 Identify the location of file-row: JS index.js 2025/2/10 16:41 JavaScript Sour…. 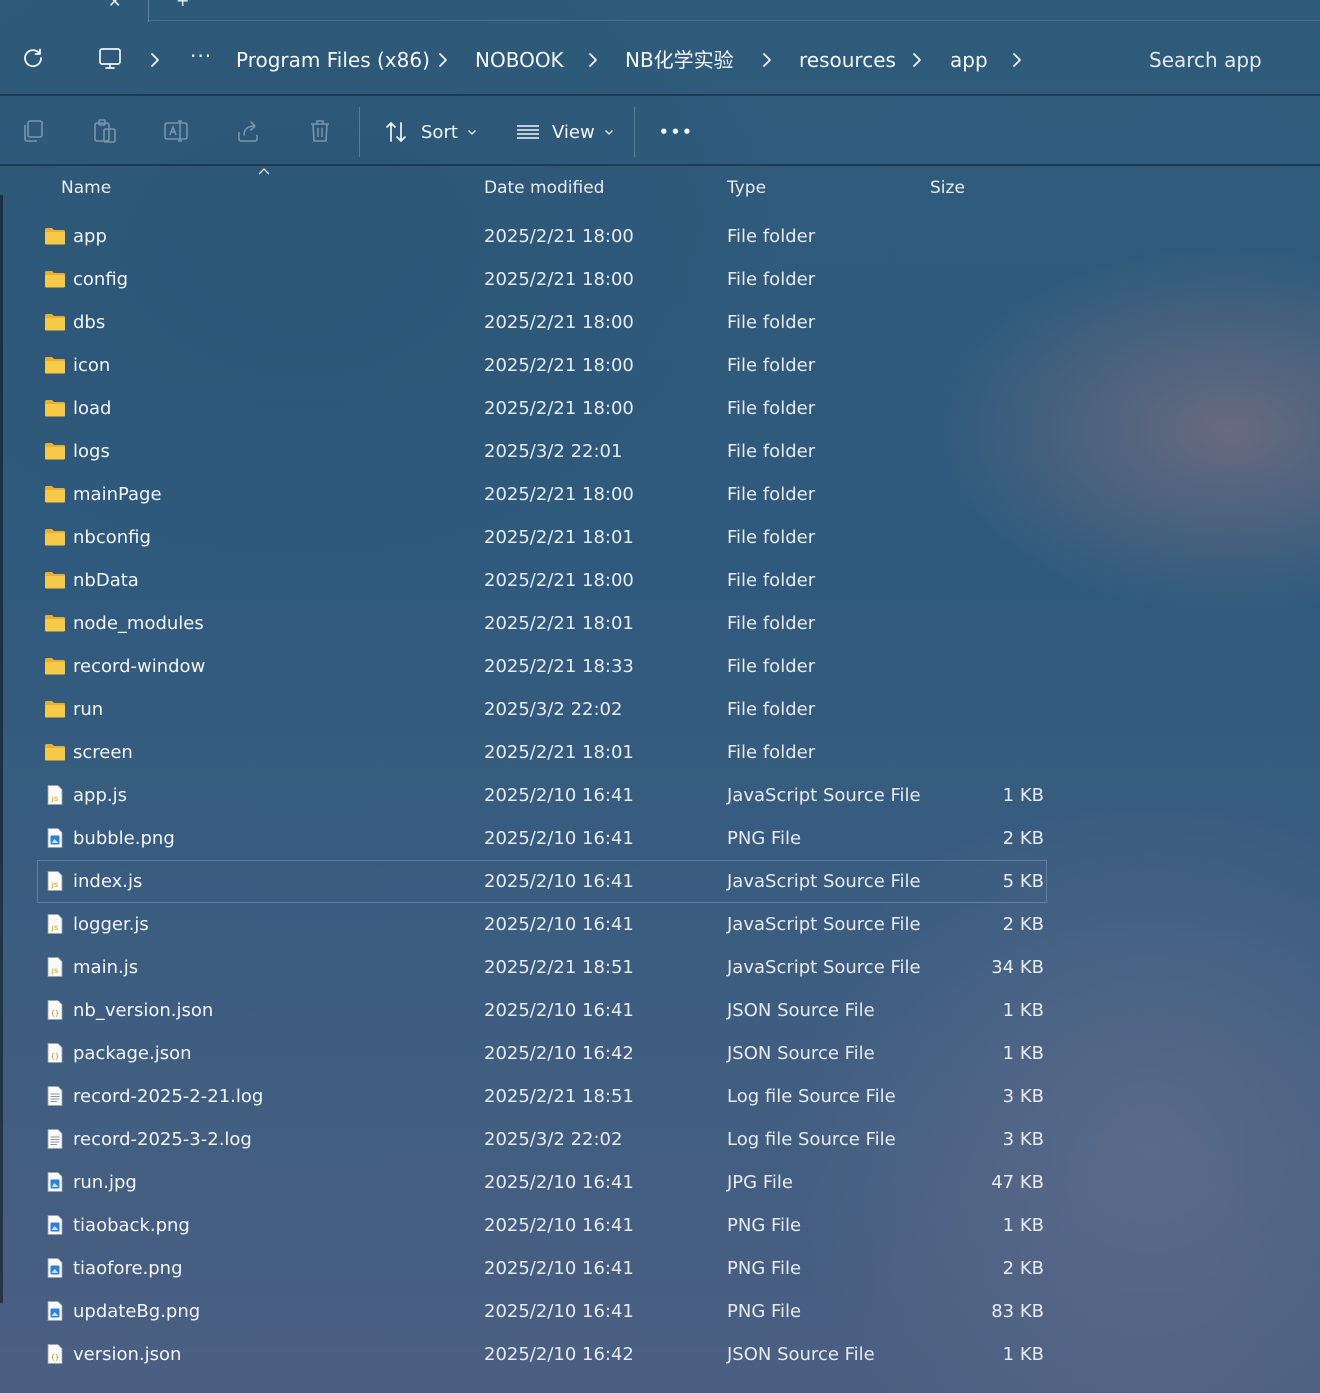
(542, 881).